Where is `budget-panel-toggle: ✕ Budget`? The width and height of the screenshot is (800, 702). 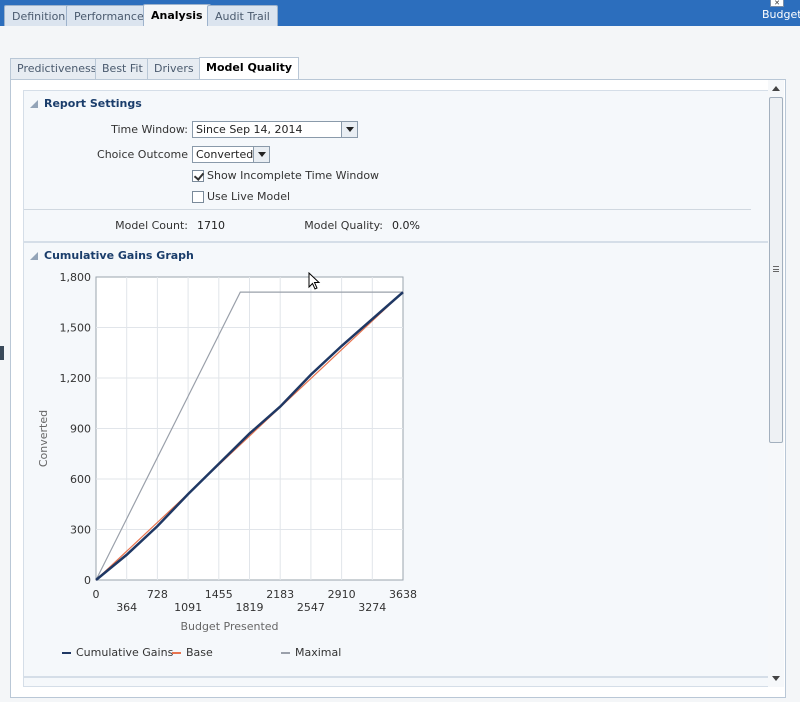
budget-panel-toggle: ✕ Budget is located at coordinates (780, 13).